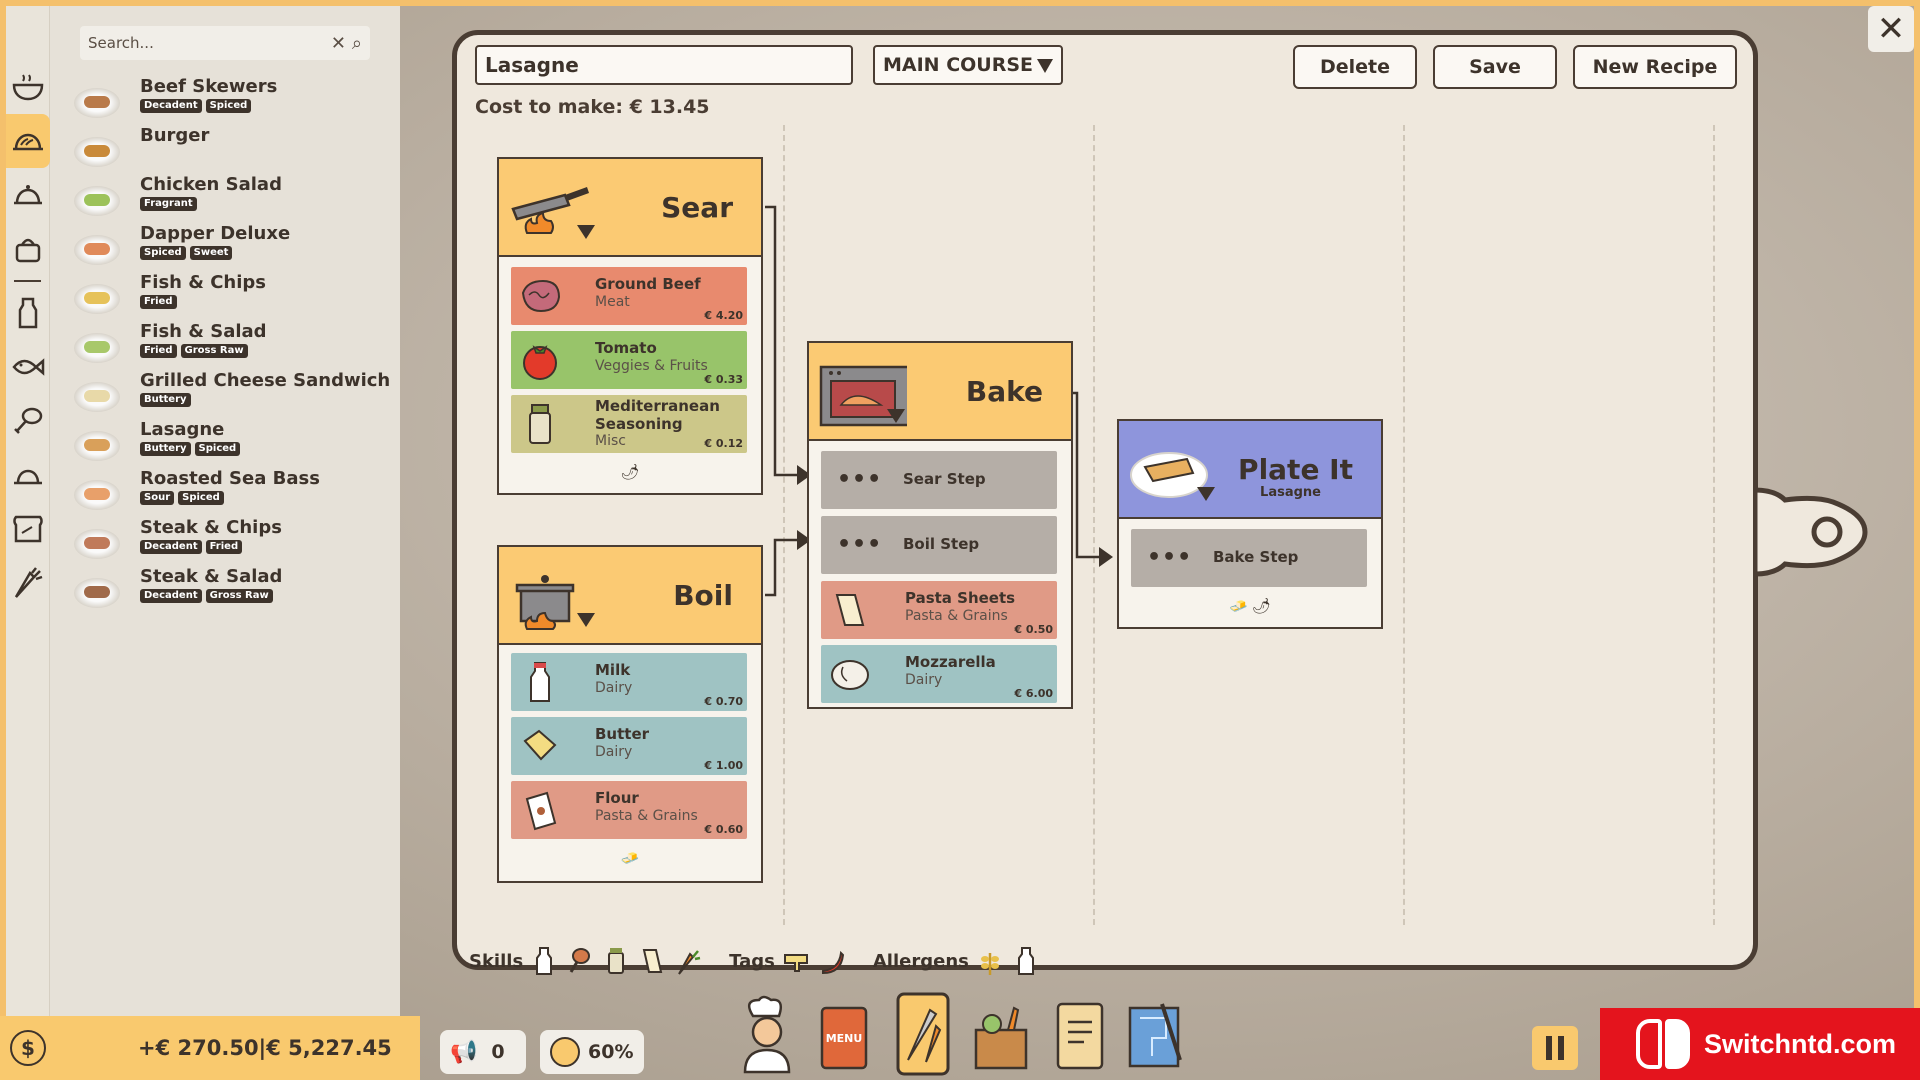 The image size is (1920, 1080). Describe the element at coordinates (768, 1034) in the screenshot. I see `chef-staff-icon` at that location.